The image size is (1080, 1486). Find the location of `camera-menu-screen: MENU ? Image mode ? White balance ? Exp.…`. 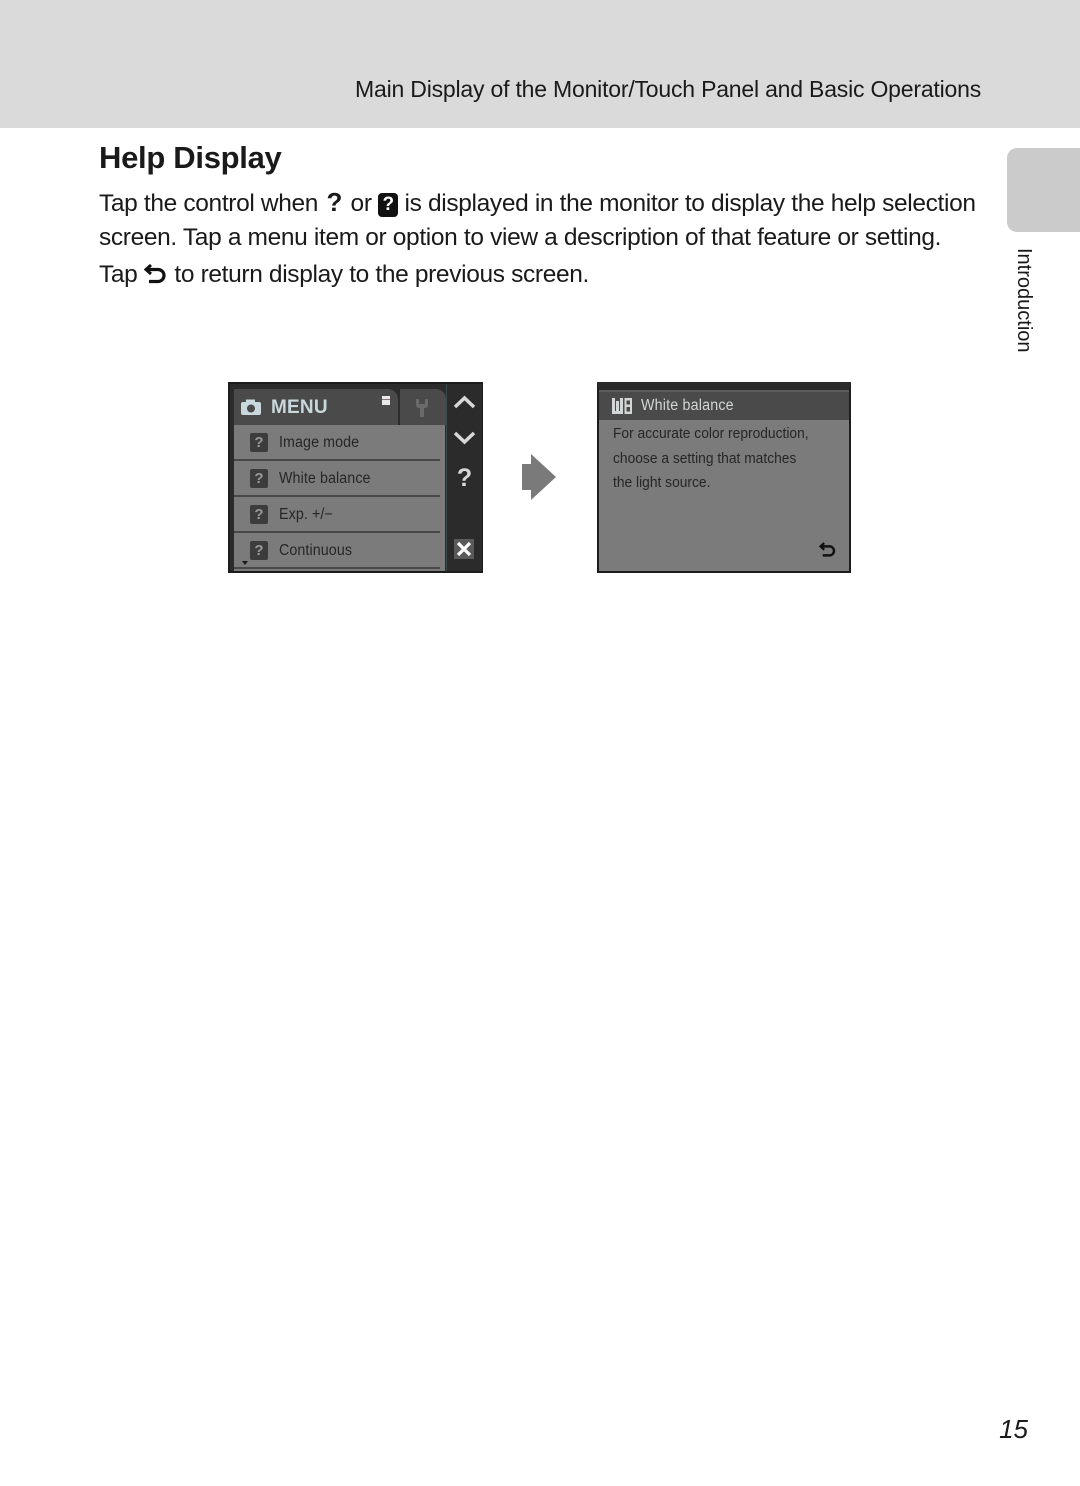

camera-menu-screen: MENU ? Image mode ? White balance ? Exp.… is located at coordinates (355, 477).